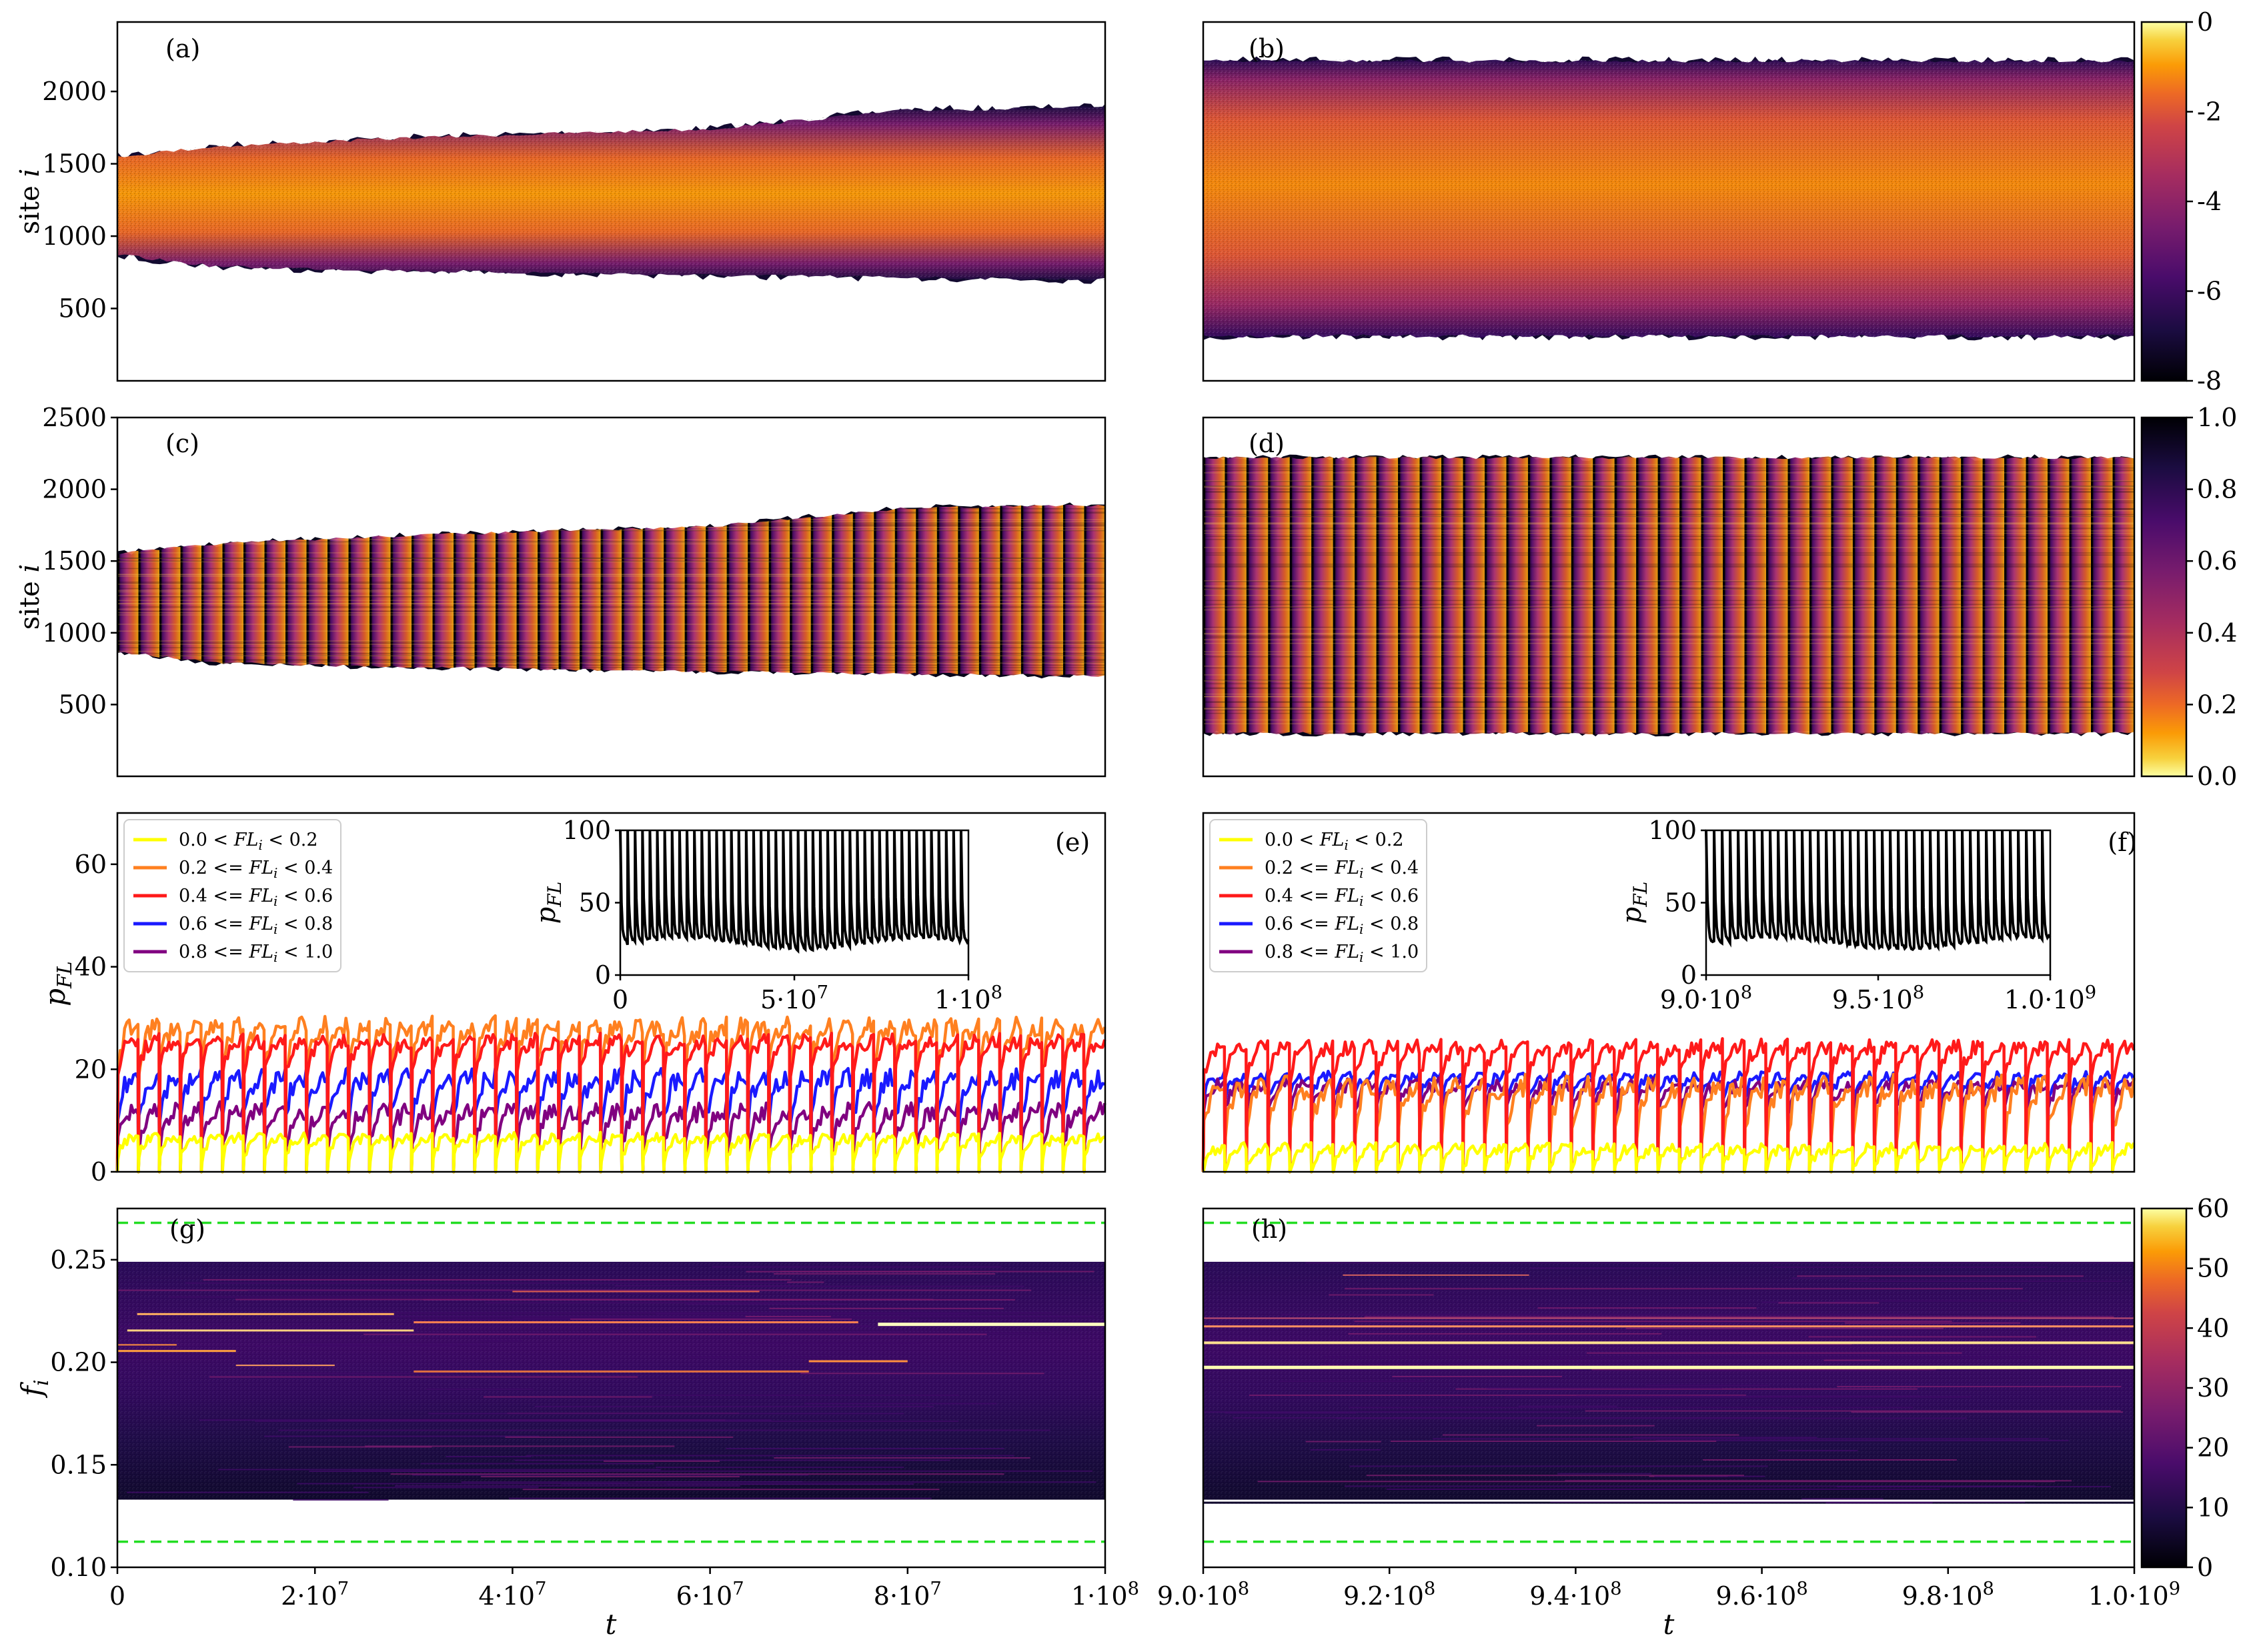 This screenshot has height=1652, width=2245. I want to click on x-tick-label: 9.2·108, so click(1389, 1595).